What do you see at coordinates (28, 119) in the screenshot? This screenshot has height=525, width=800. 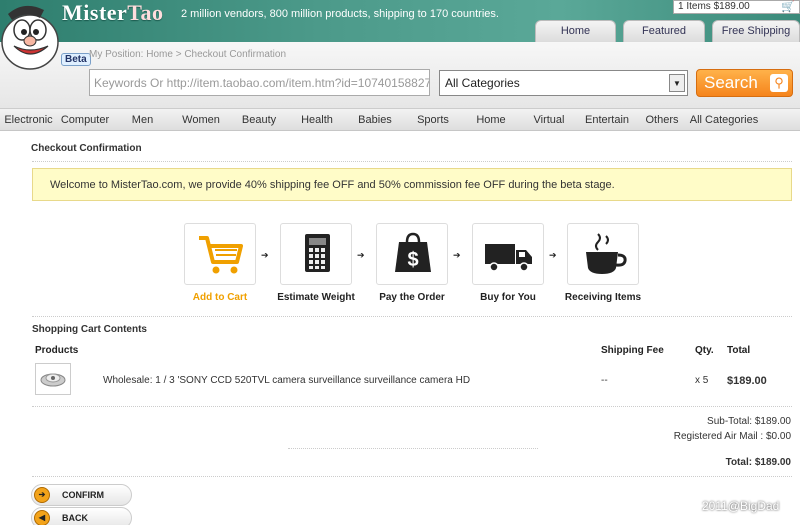 I see `category-electronic: Electronic` at bounding box center [28, 119].